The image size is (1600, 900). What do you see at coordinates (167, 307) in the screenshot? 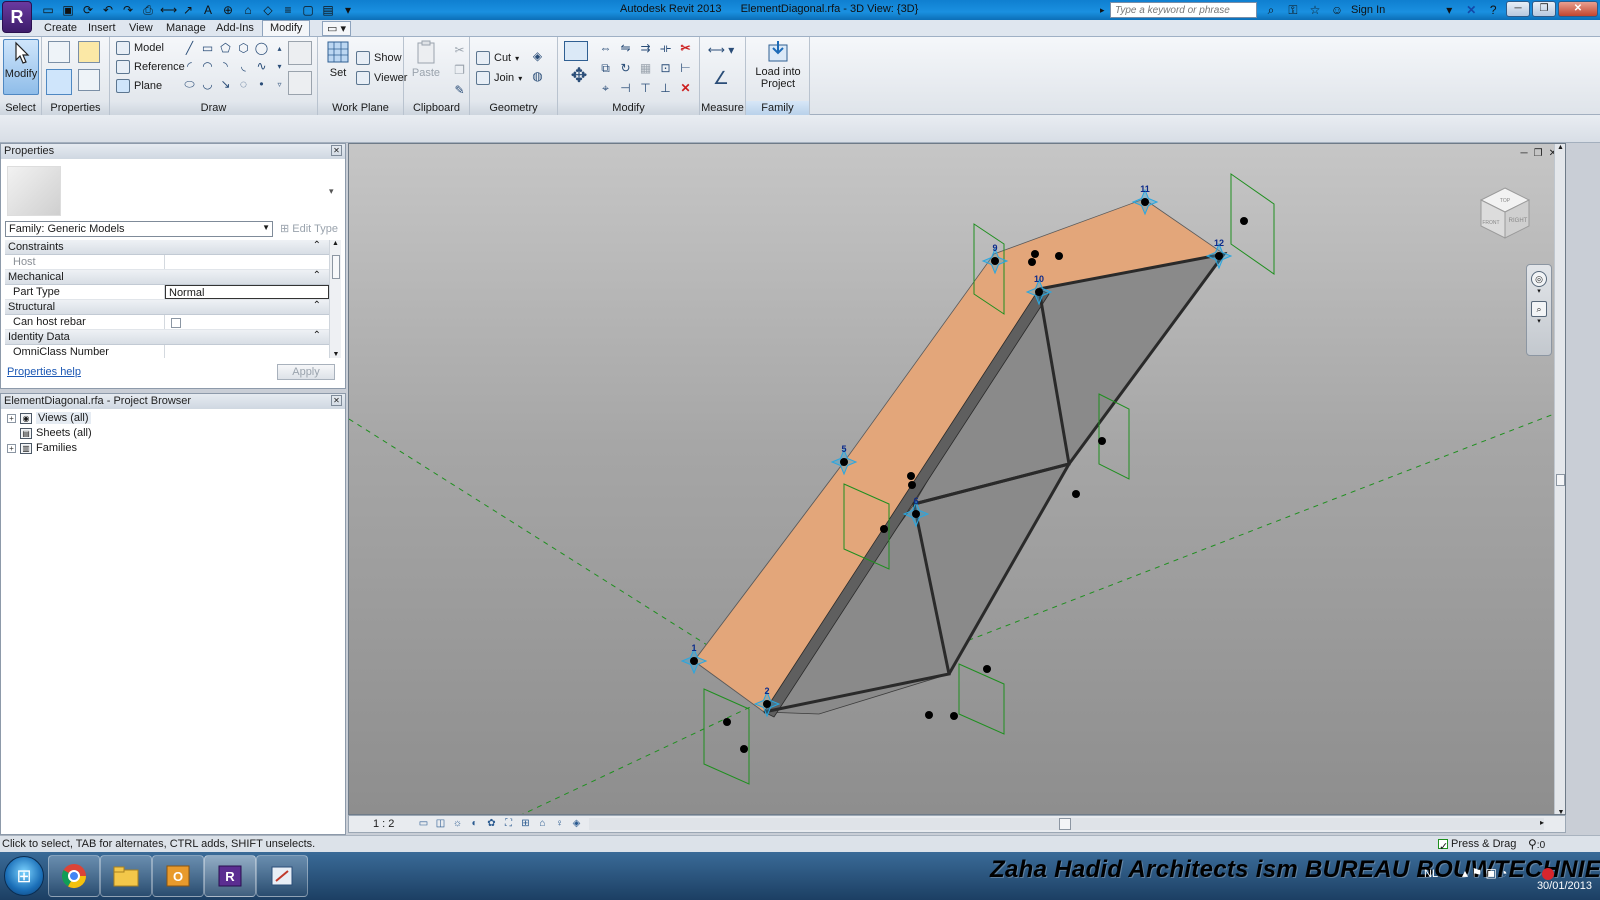
I see `group-structural: Structural ⌃` at bounding box center [167, 307].